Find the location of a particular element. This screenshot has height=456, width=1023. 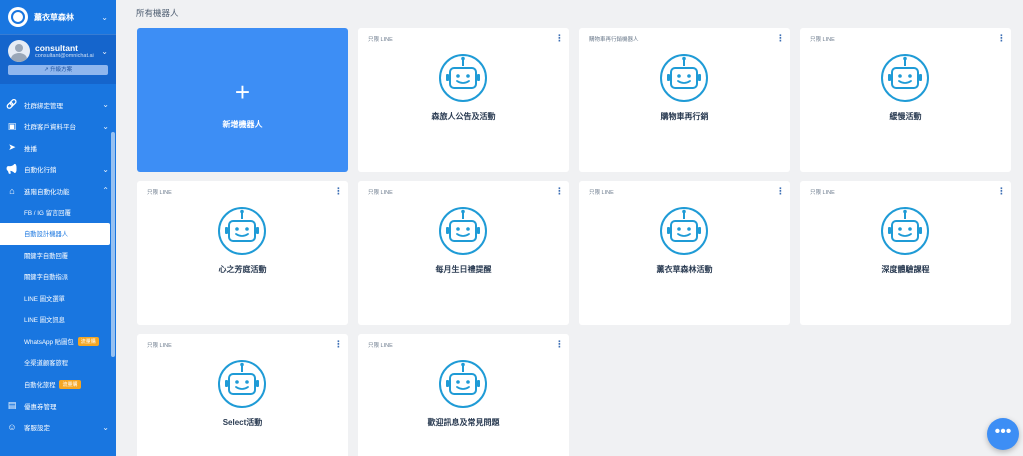

bot-card: 只限 LINE ⋮ 森旅人公告及活動 is located at coordinates (463, 100).